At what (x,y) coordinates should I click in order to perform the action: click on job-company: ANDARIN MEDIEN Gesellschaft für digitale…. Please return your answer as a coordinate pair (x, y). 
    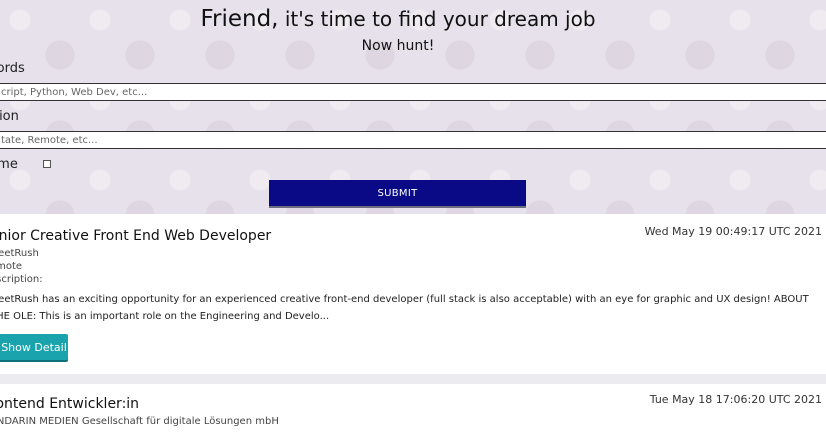
    Looking at the image, I should click on (139, 421).